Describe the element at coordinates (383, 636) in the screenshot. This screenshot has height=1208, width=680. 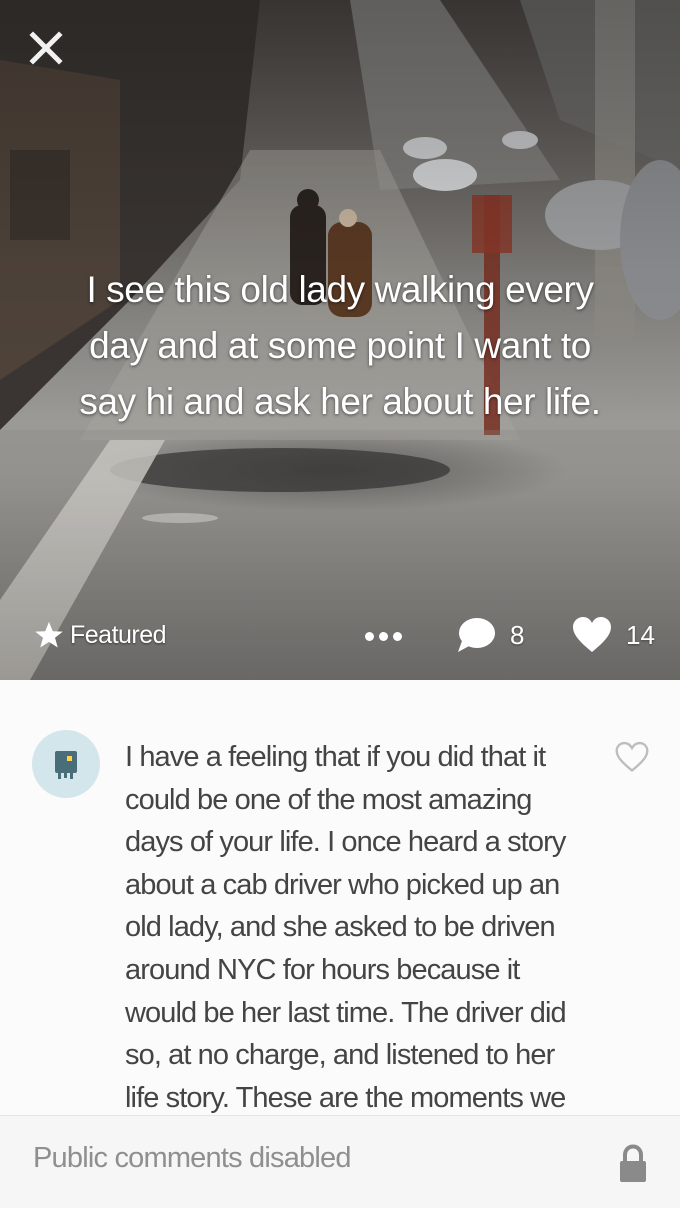
I see `more-button` at that location.